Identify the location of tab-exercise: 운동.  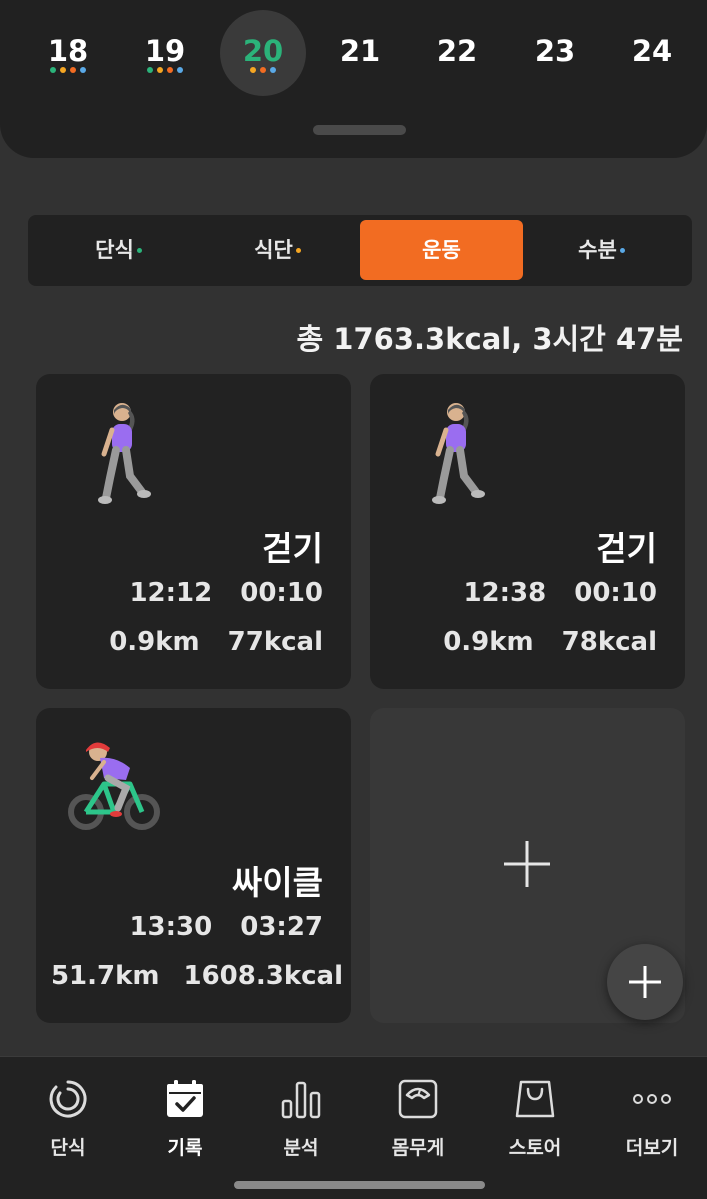
(441, 250).